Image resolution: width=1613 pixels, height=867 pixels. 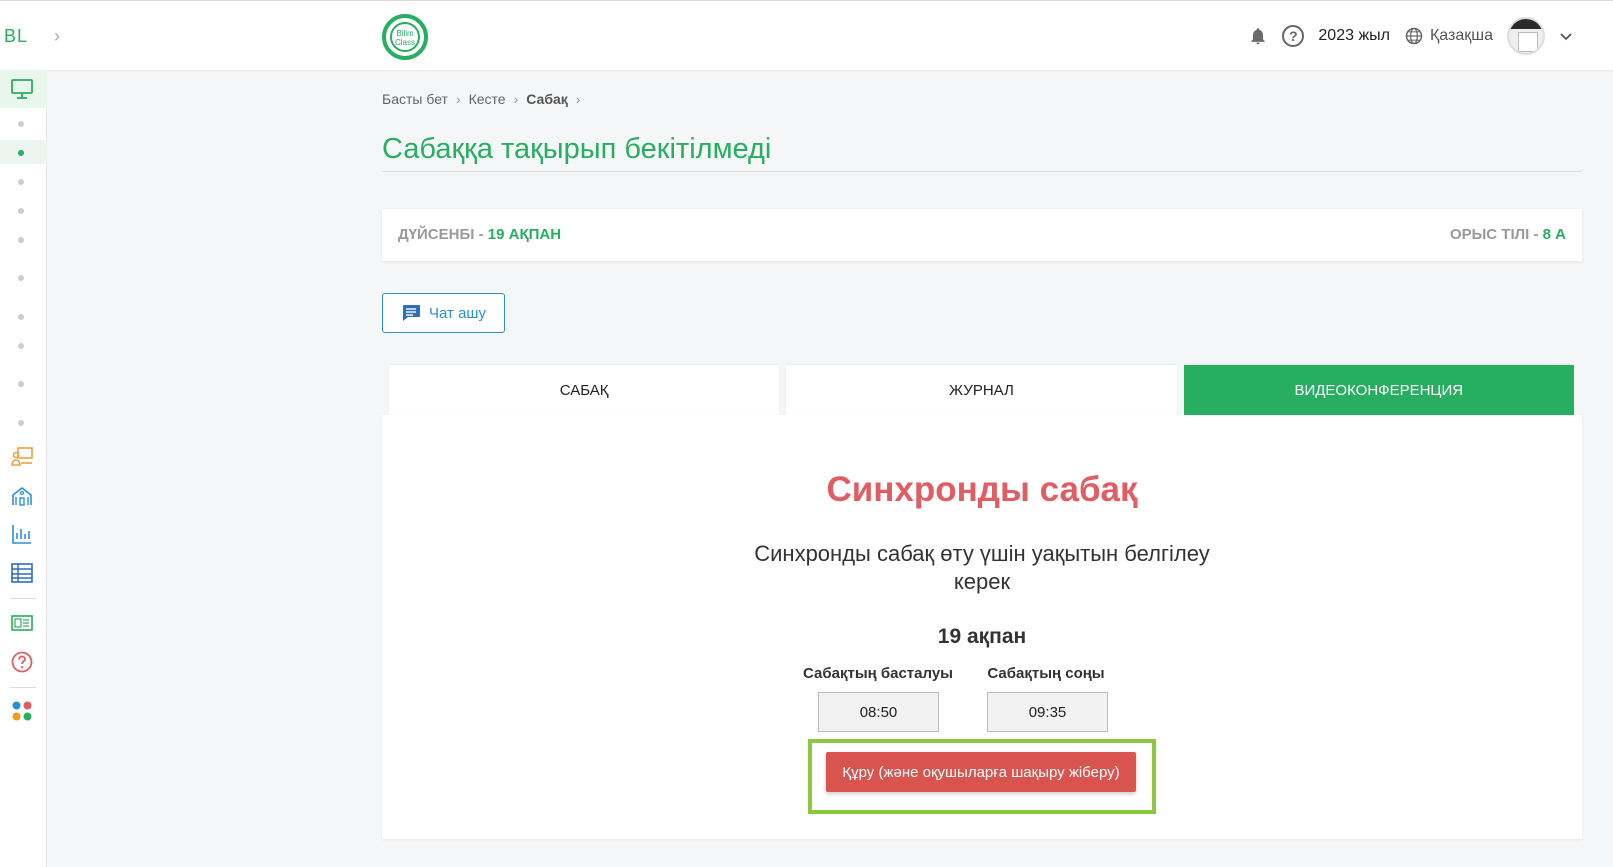 What do you see at coordinates (1461, 35) in the screenshot?
I see `language-label: Қазақша` at bounding box center [1461, 35].